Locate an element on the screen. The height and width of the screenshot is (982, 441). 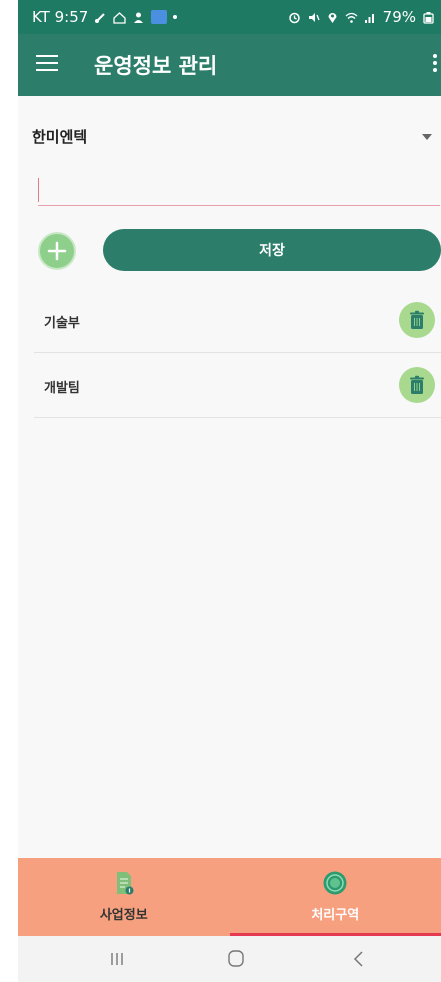
target-circle-icon is located at coordinates (335, 883).